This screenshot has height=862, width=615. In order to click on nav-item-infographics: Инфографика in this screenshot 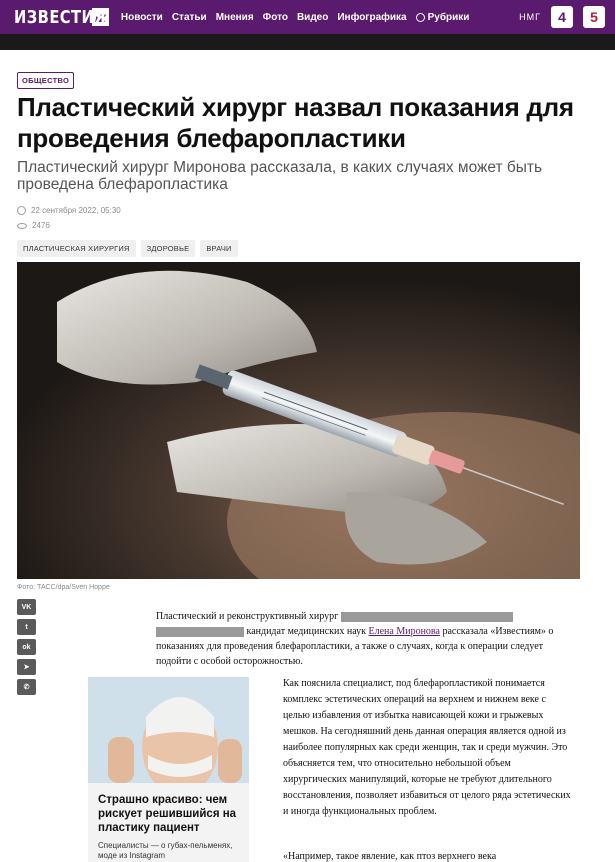, I will do `click(371, 17)`.